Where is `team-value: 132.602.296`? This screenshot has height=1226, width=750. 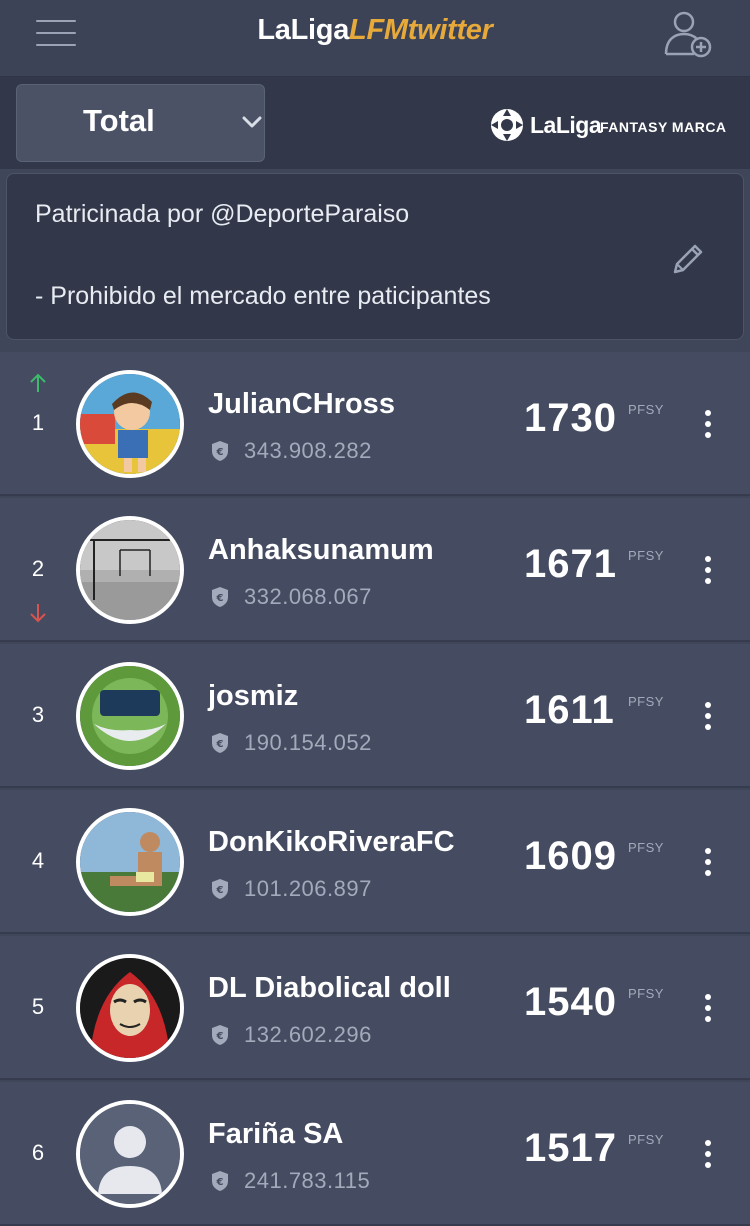
team-value: 132.602.296 is located at coordinates (308, 1034).